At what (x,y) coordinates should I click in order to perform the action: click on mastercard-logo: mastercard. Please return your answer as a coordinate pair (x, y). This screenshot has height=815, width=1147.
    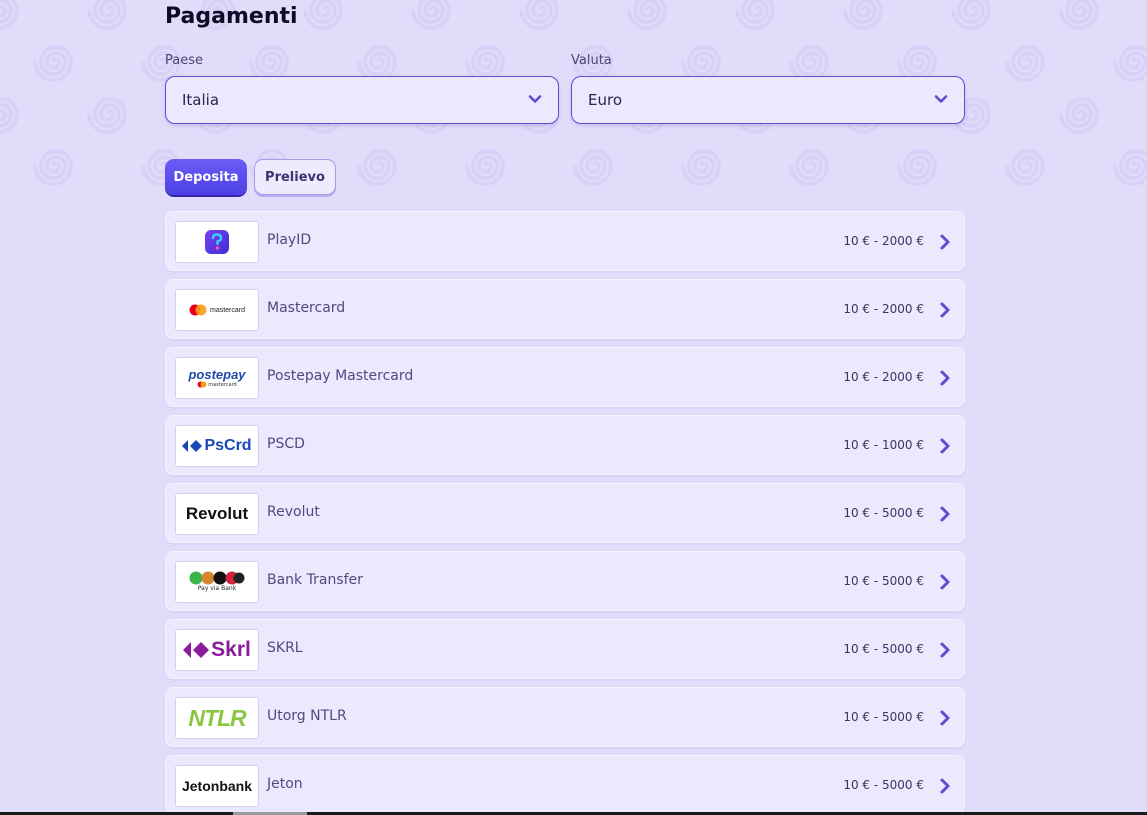
    Looking at the image, I should click on (217, 310).